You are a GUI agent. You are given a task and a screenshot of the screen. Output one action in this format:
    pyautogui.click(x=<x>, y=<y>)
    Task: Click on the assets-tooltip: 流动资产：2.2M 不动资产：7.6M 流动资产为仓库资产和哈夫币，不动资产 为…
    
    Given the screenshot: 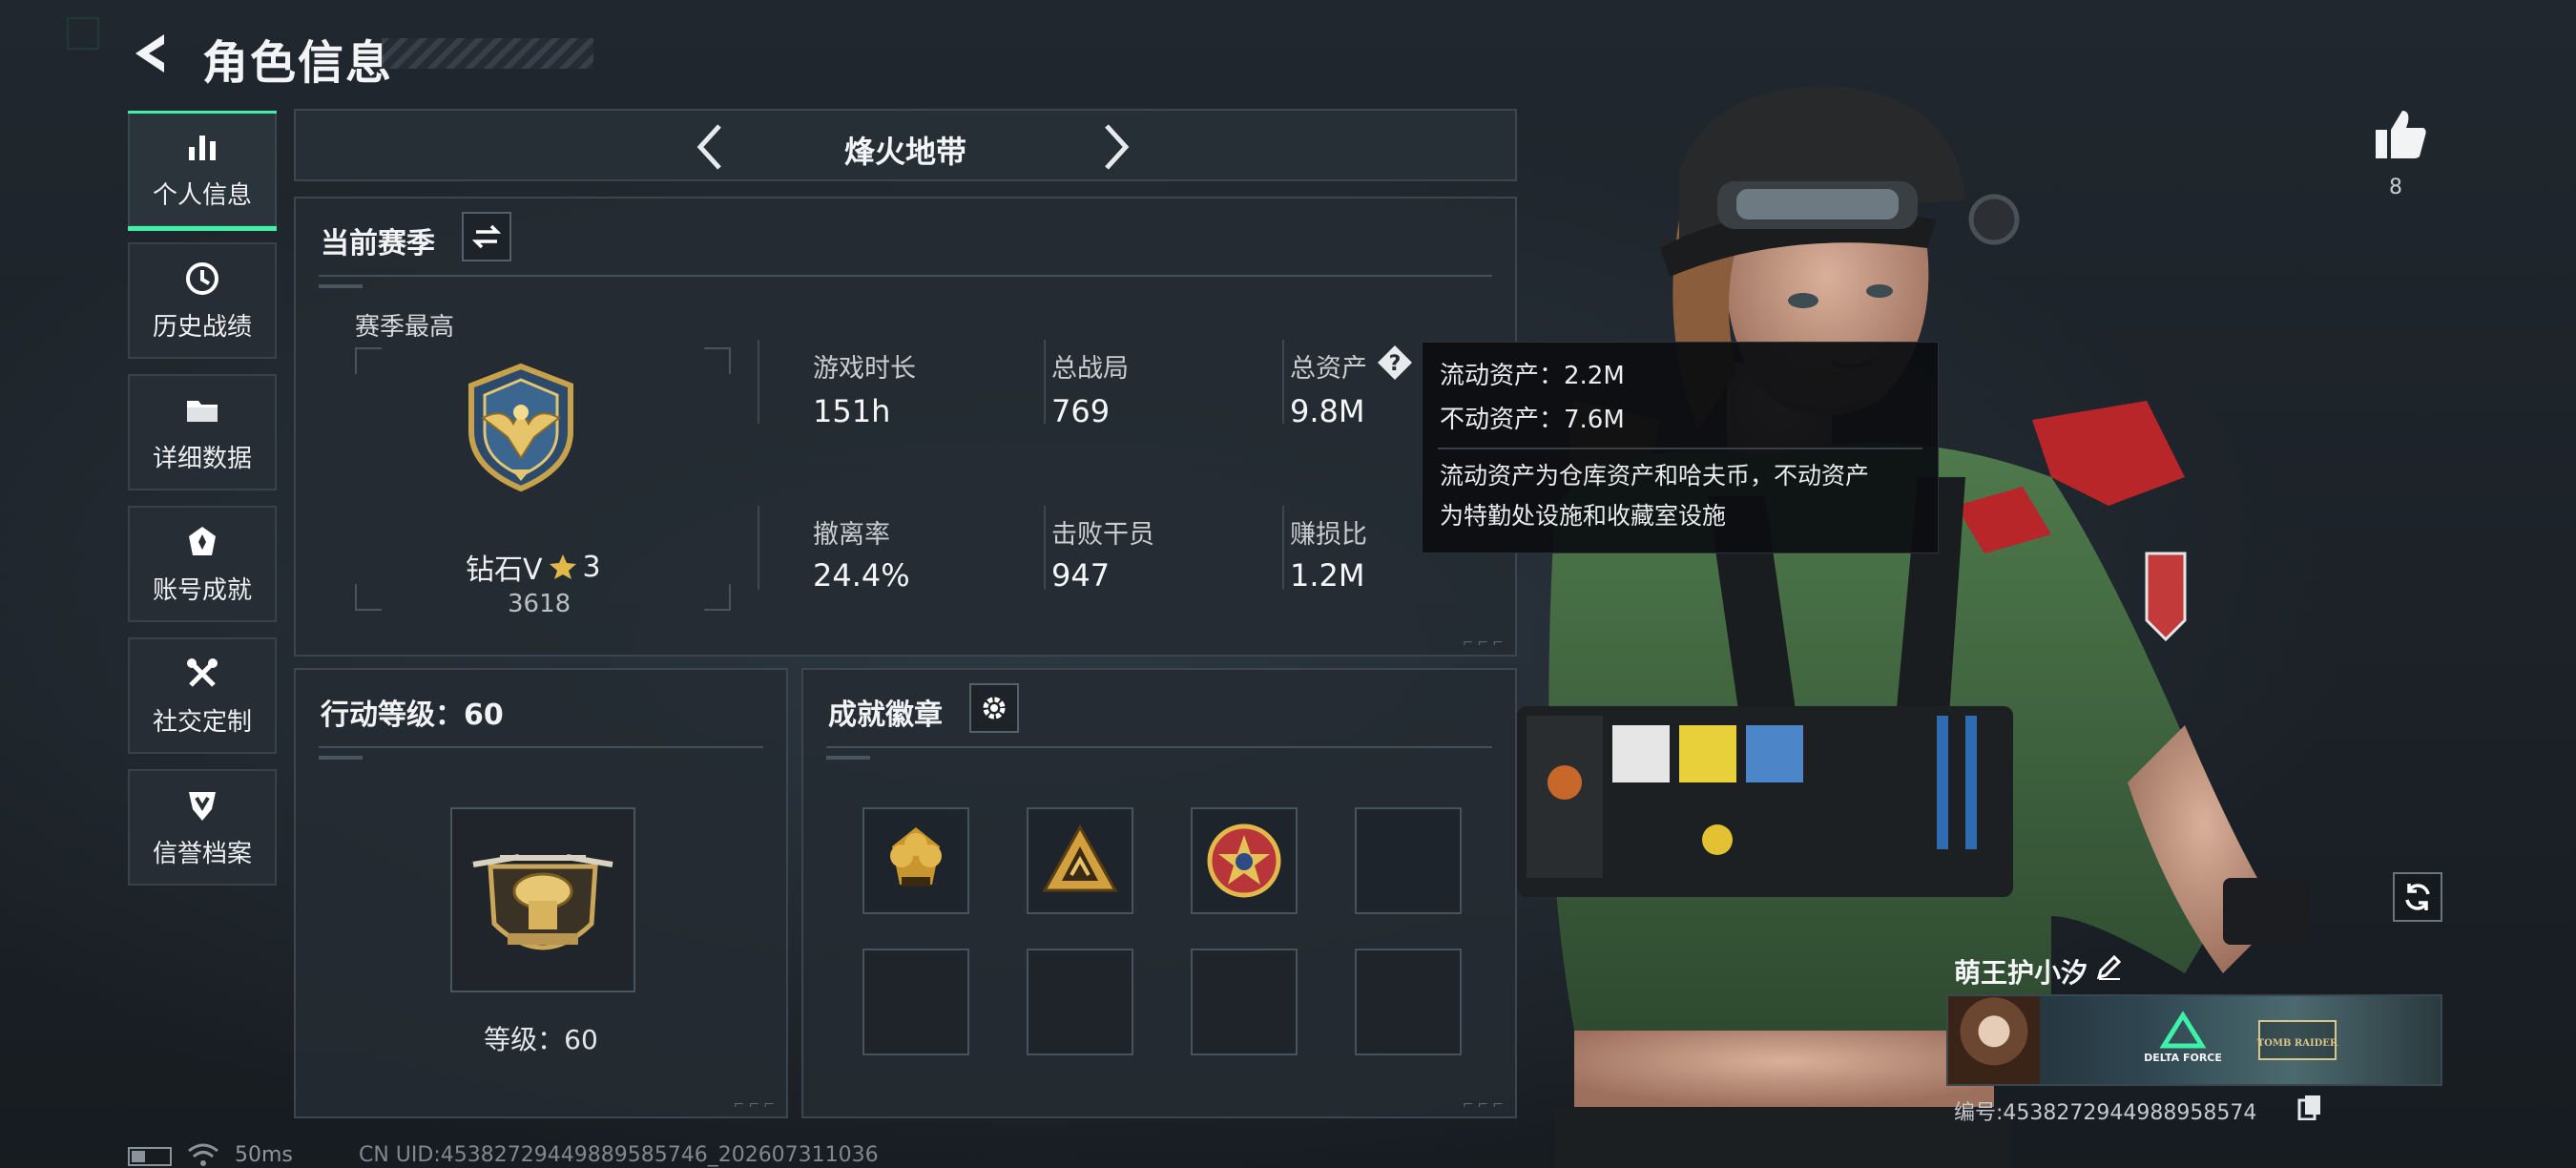 What is the action you would take?
    pyautogui.click(x=1680, y=447)
    